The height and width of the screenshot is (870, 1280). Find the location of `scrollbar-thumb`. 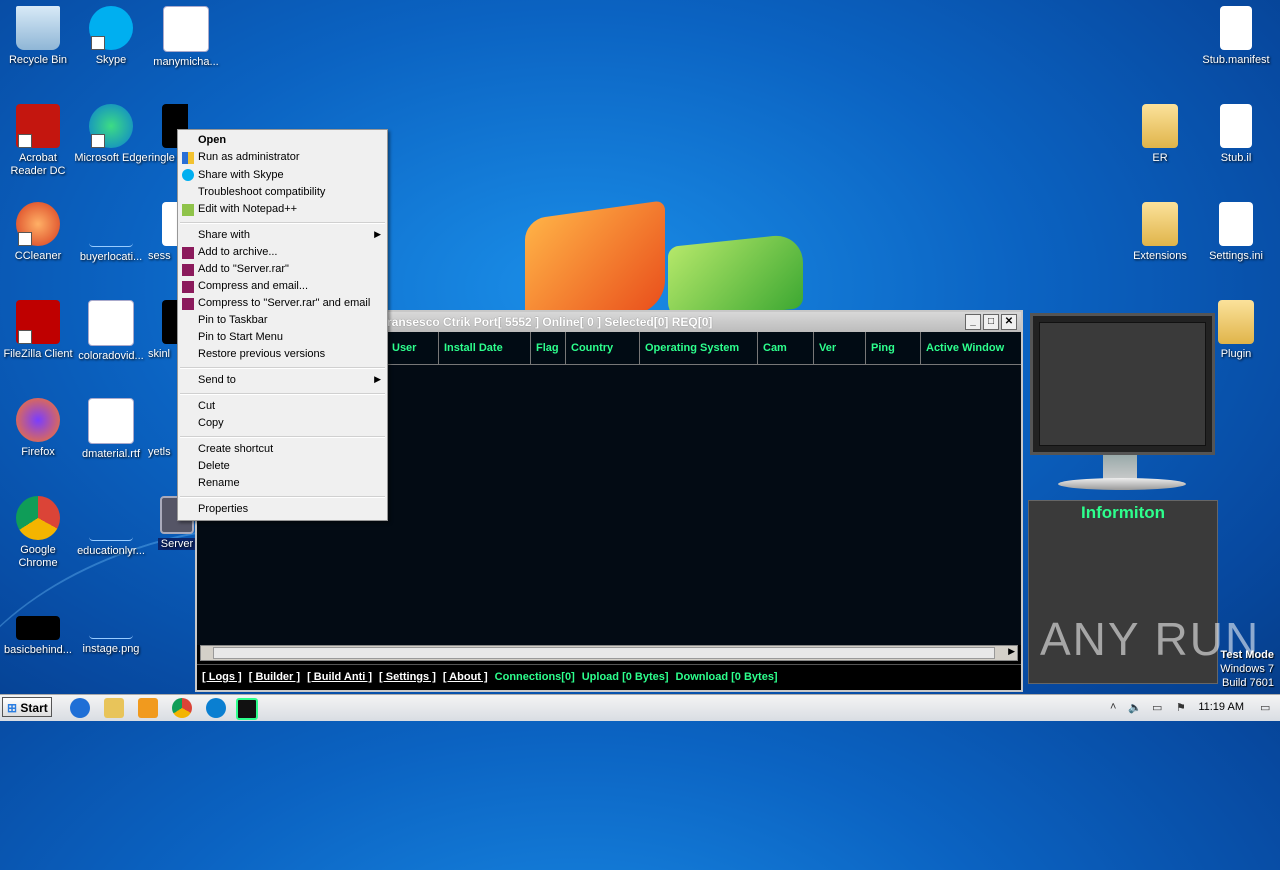

scrollbar-thumb is located at coordinates (604, 653).